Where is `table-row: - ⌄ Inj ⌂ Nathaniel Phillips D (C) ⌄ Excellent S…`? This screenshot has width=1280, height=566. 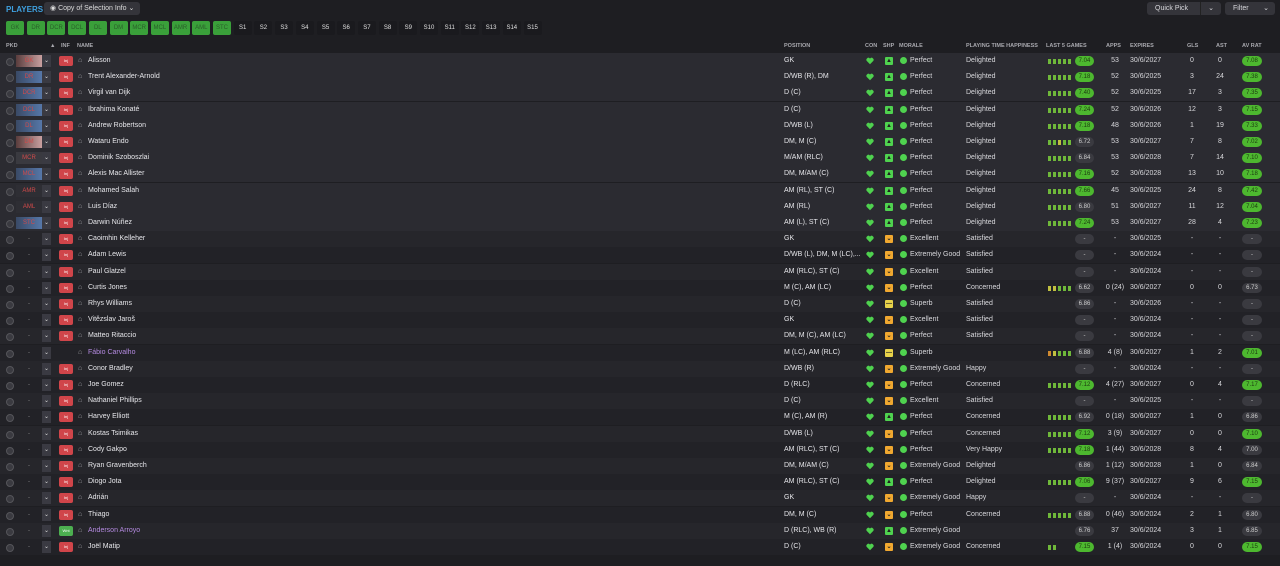 table-row: - ⌄ Inj ⌂ Nathaniel Phillips D (C) ⌄ Excellent S… is located at coordinates (640, 401).